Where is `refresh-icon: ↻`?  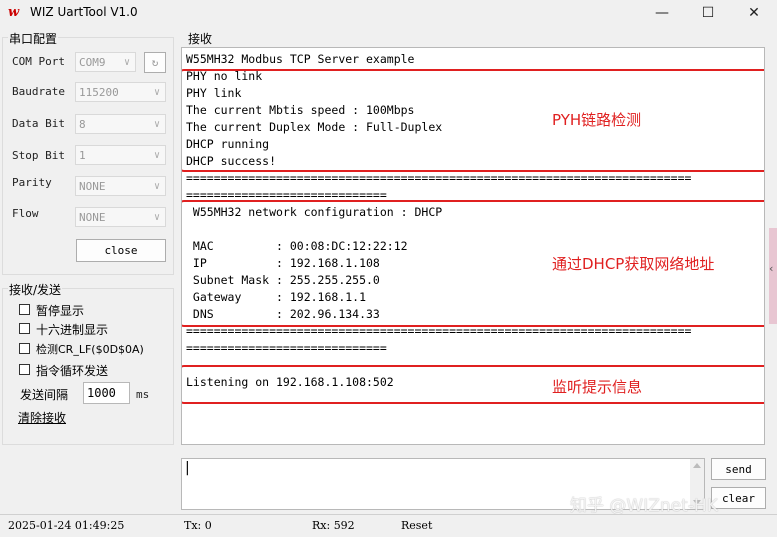 refresh-icon: ↻ is located at coordinates (155, 62).